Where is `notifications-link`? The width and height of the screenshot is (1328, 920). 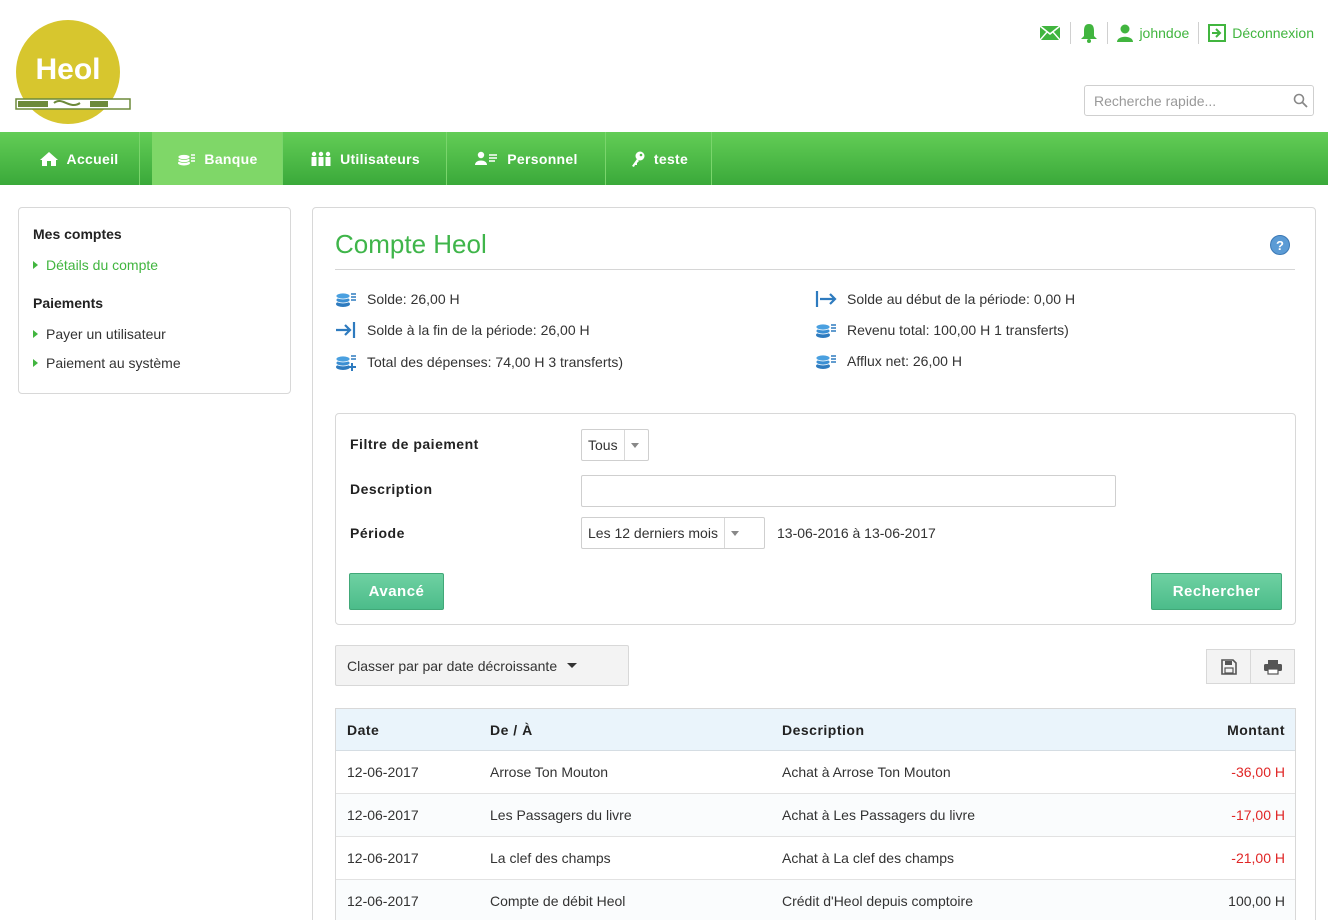
notifications-link is located at coordinates (1089, 33).